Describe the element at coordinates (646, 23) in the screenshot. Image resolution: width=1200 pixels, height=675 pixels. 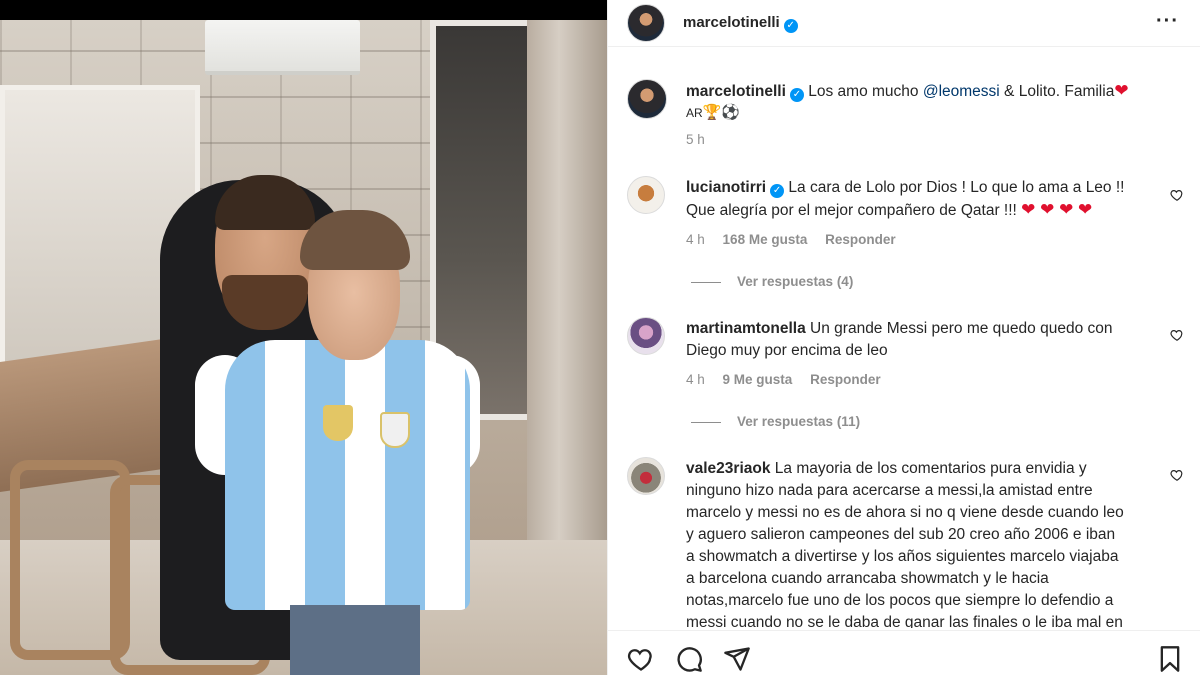
I see `author-avatar` at that location.